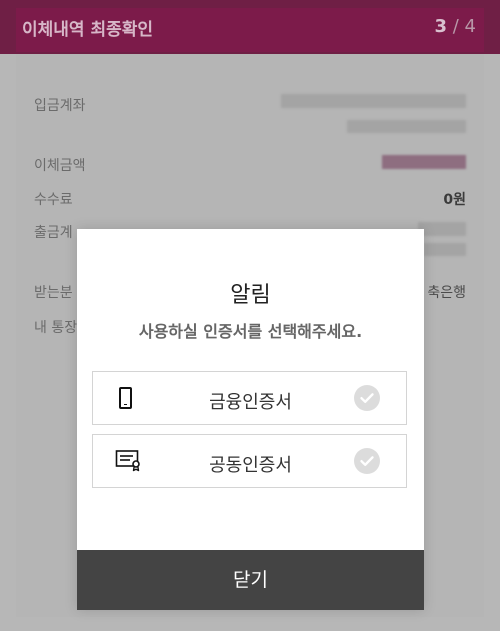  What do you see at coordinates (446, 293) in the screenshot?
I see `recipient-bank-value: 축은행` at bounding box center [446, 293].